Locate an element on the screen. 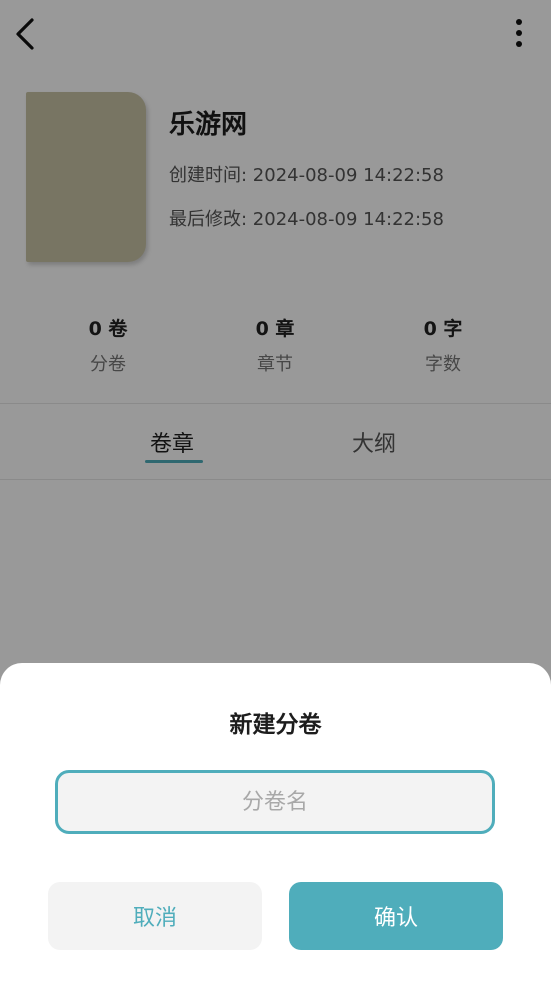 Image resolution: width=551 pixels, height=981 pixels. confirm-button: 确认 is located at coordinates (396, 916).